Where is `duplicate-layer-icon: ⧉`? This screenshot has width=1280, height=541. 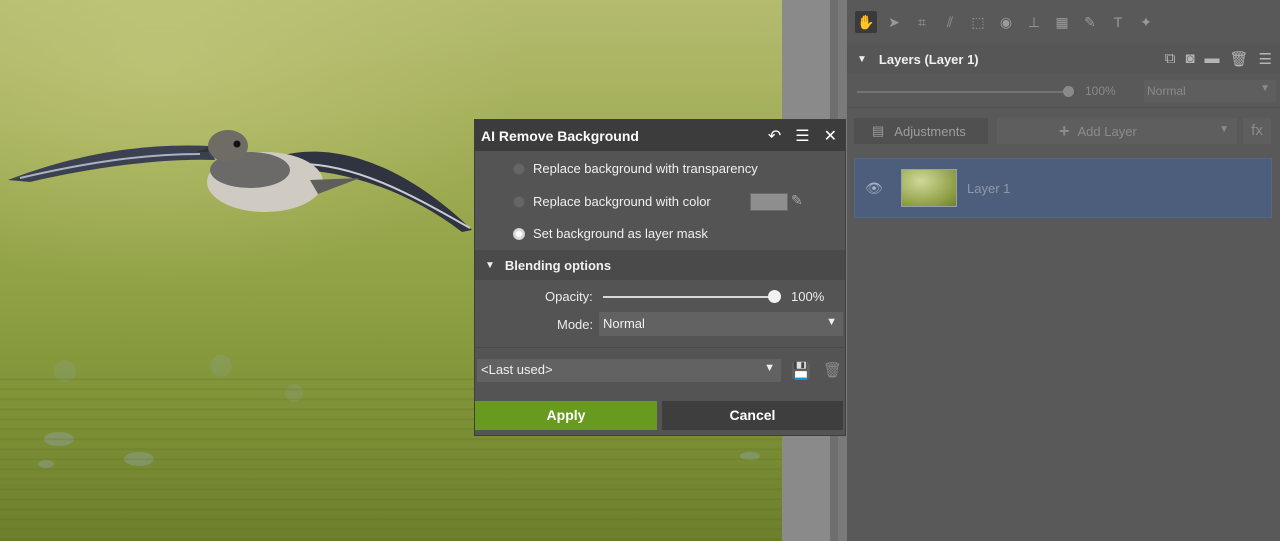
duplicate-layer-icon: ⧉ is located at coordinates (1170, 59).